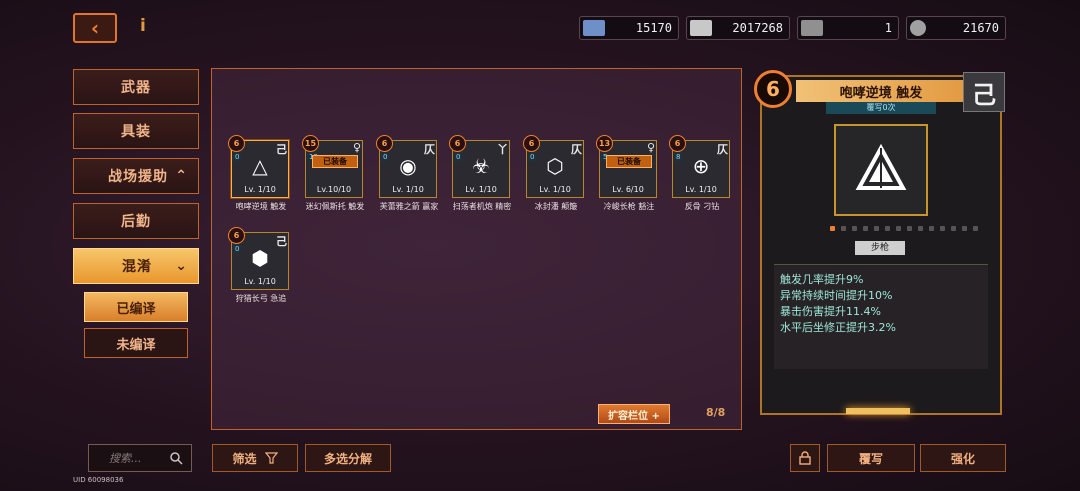  I want to click on sidebar-item-logistics: 后勤, so click(136, 221).